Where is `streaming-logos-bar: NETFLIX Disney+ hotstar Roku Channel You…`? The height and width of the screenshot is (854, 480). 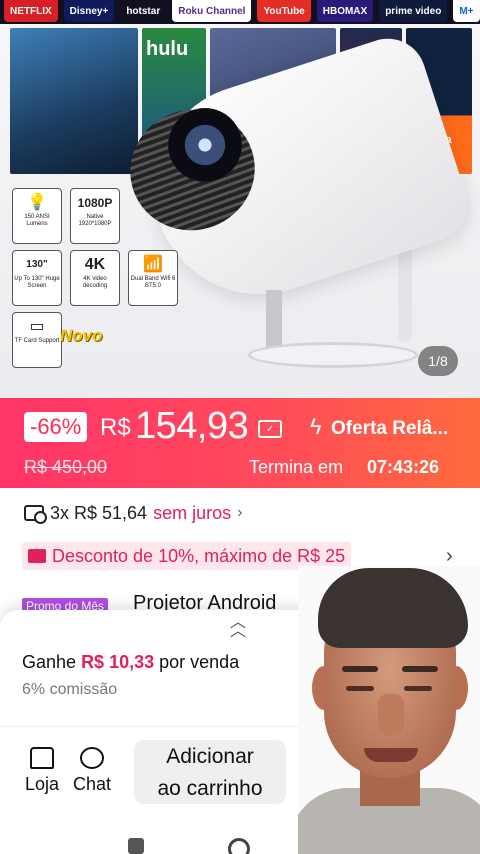 streaming-logos-bar: NETFLIX Disney+ hotstar Roku Channel You… is located at coordinates (240, 12).